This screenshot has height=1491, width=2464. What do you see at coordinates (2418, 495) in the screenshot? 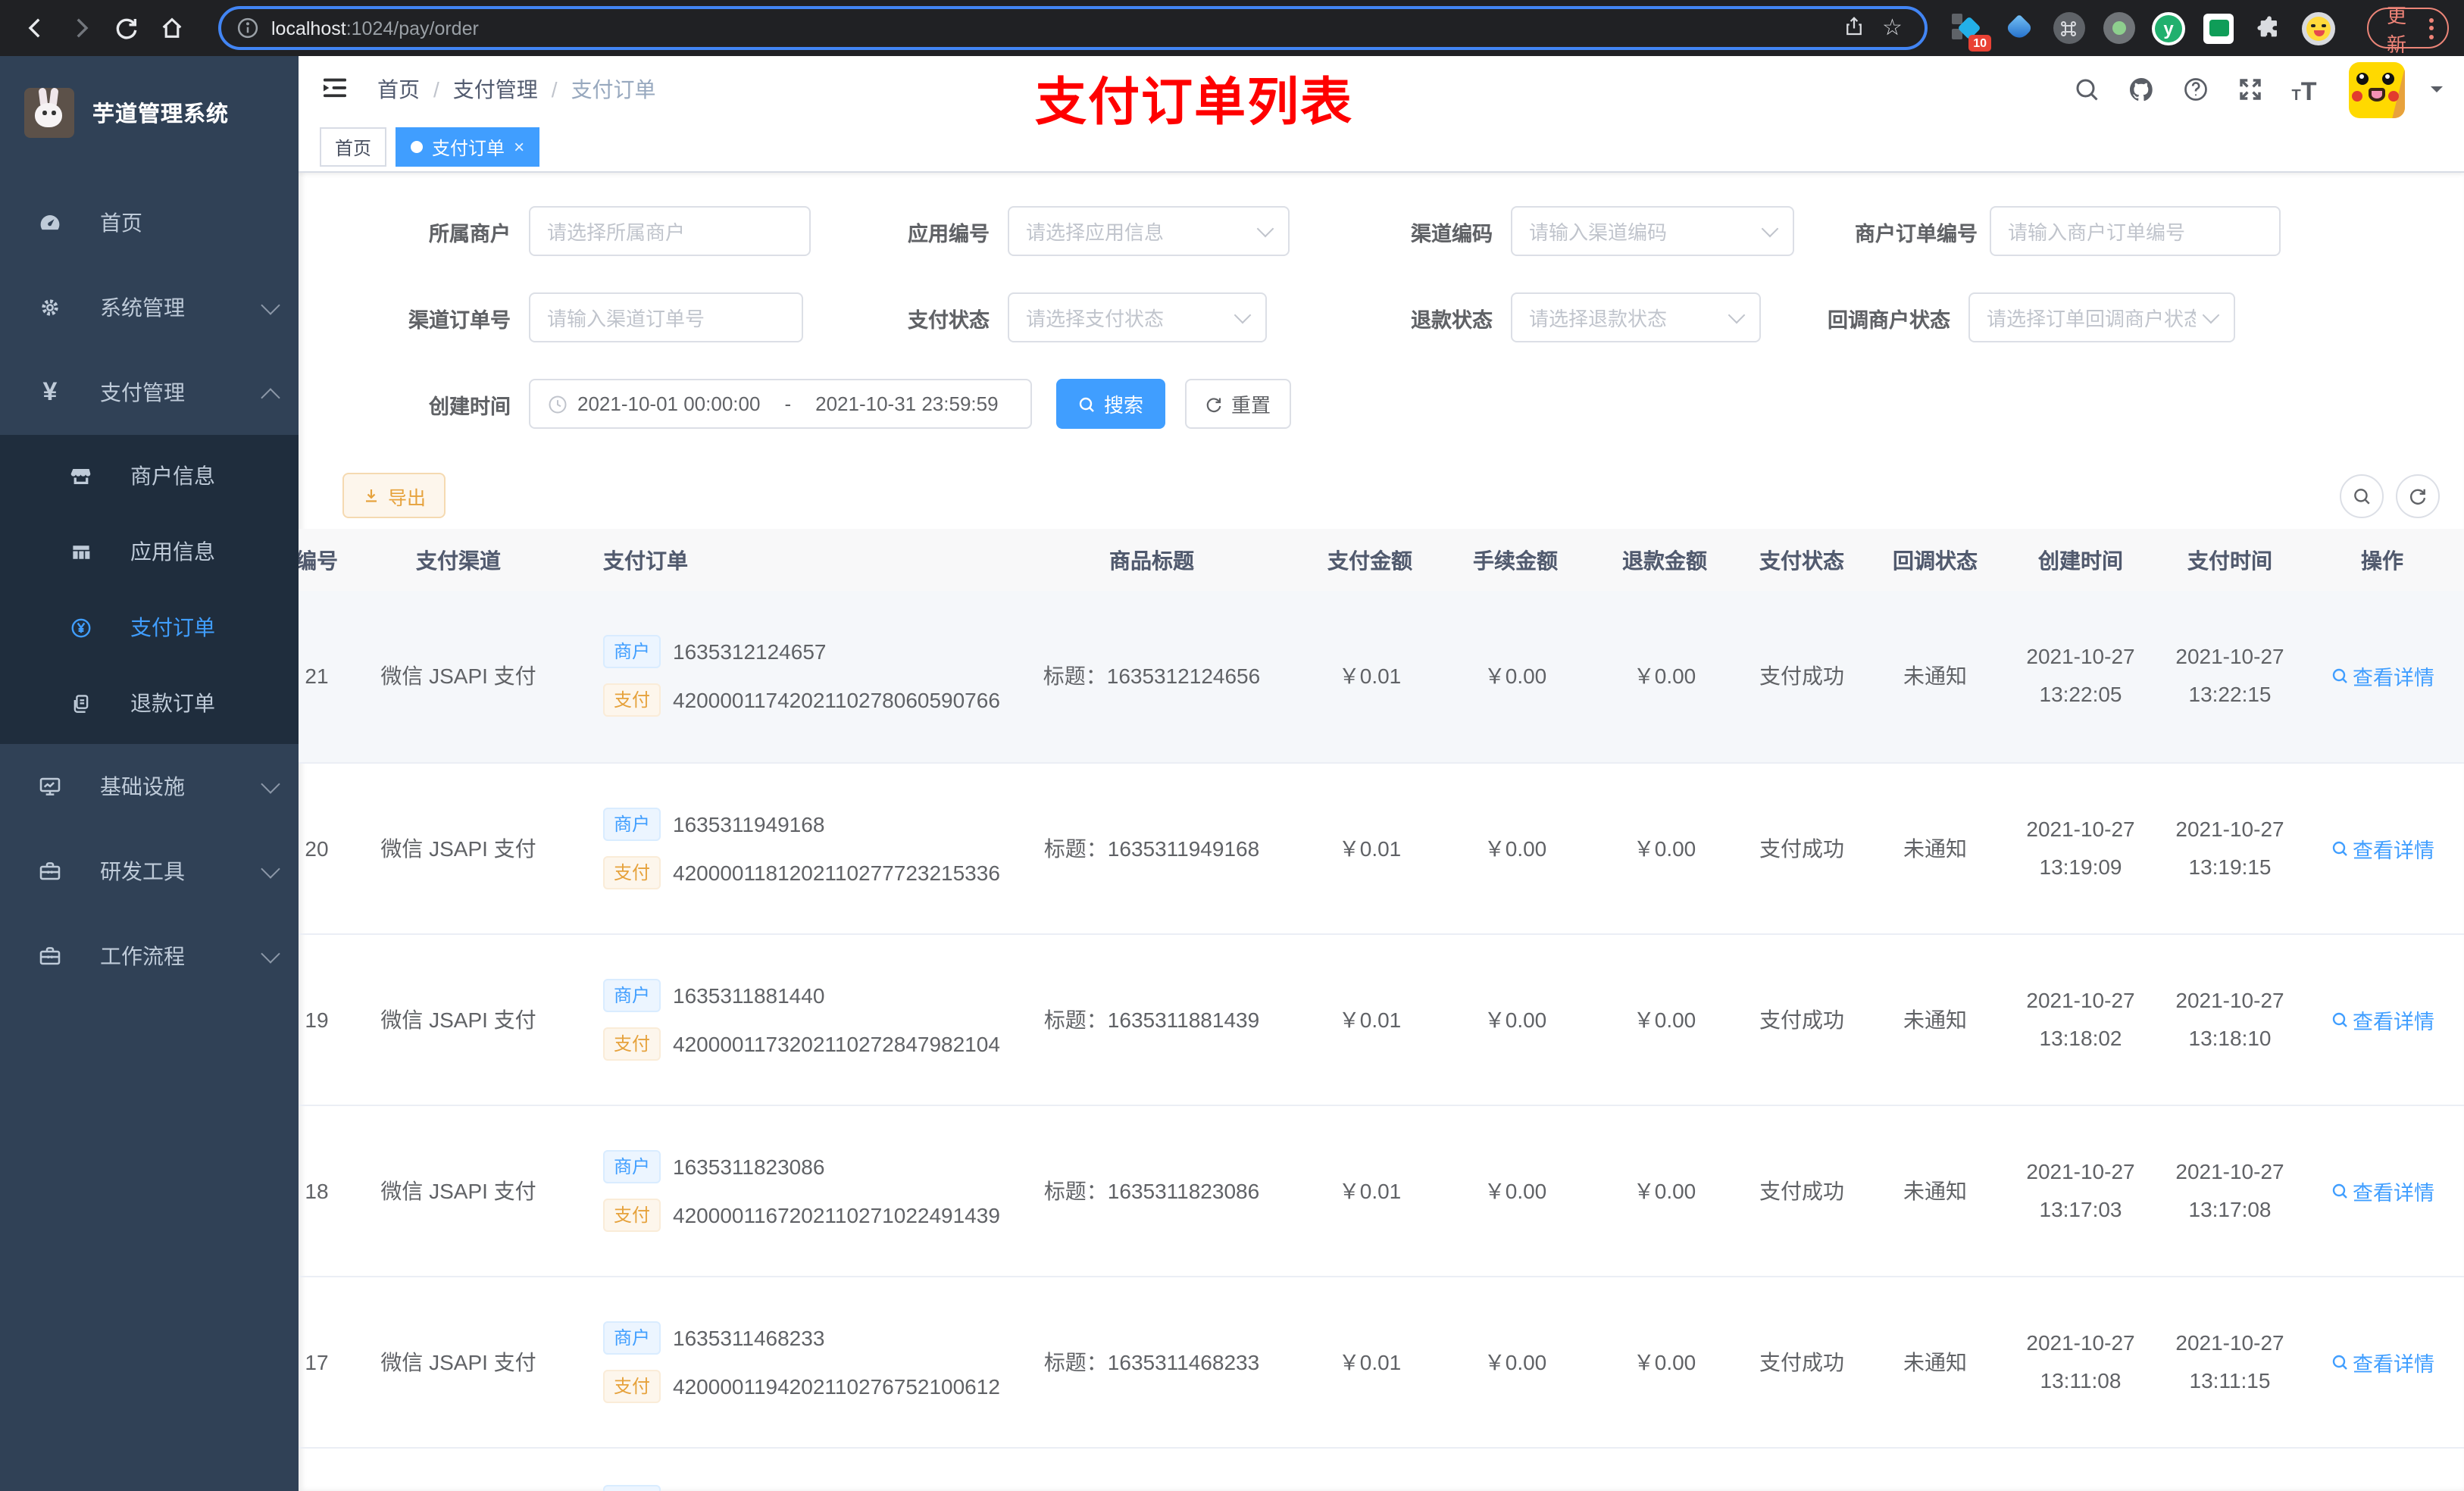
I see `refresh-button` at bounding box center [2418, 495].